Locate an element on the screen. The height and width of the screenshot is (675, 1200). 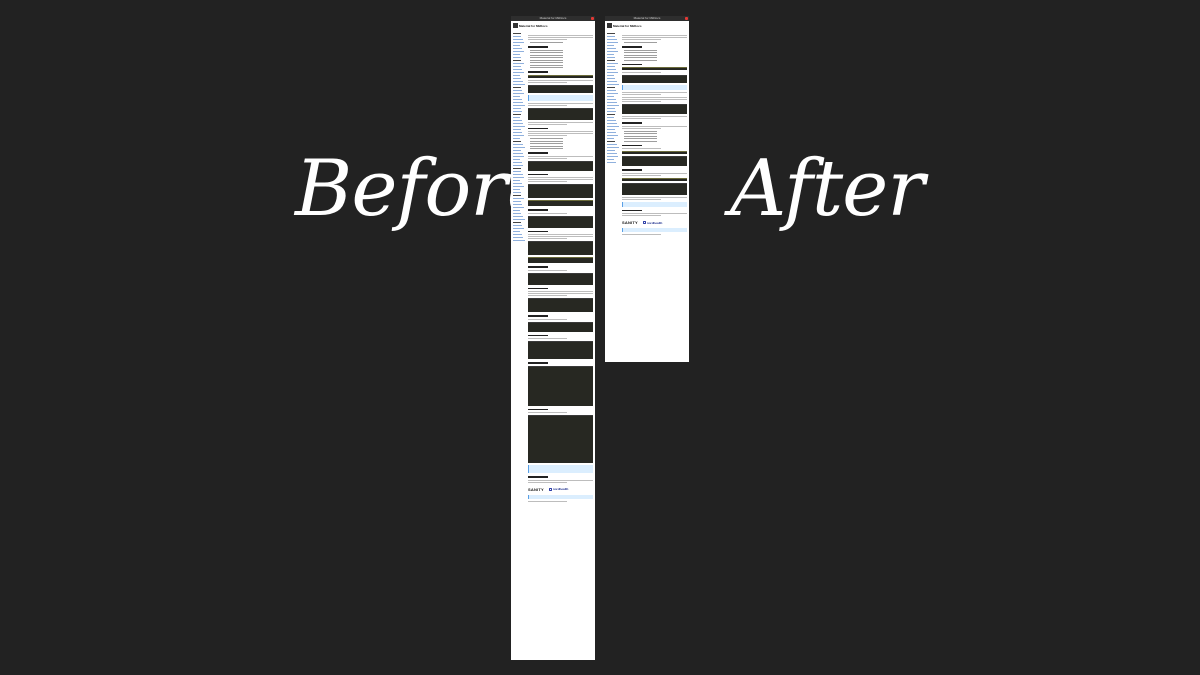
site-name: Material for MkDocs is located at coordinates (533, 26).